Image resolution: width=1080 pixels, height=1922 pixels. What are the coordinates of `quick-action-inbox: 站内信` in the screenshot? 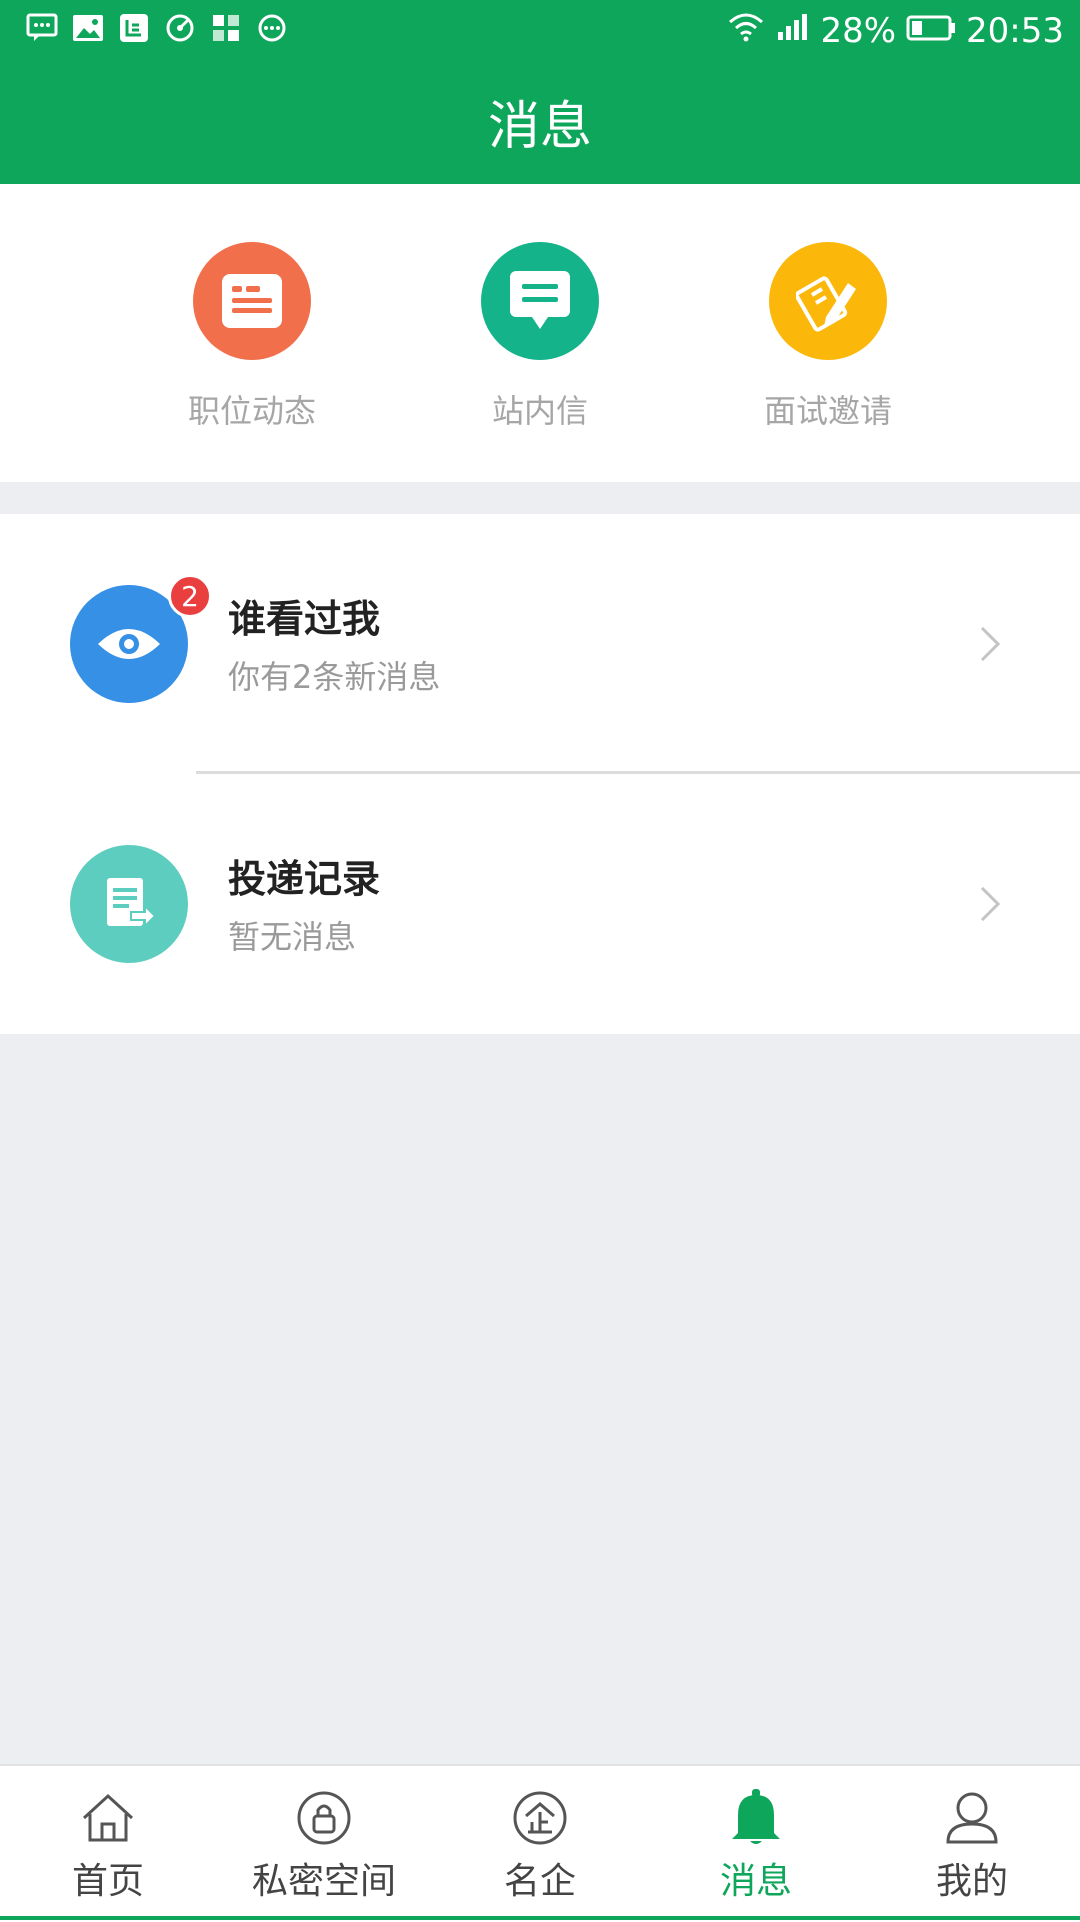 It's located at (540, 337).